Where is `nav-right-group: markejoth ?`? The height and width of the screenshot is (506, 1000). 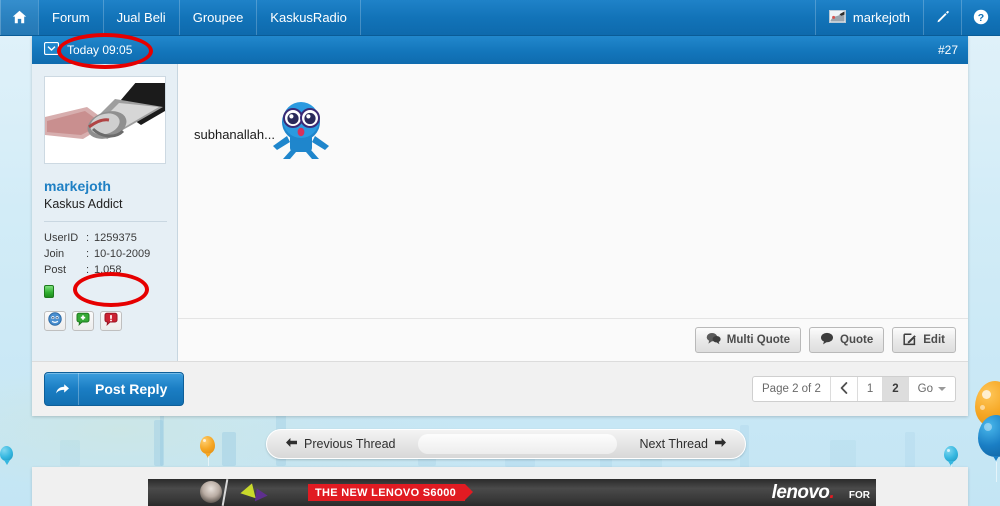
nav-right-group: markejoth ? is located at coordinates (907, 17).